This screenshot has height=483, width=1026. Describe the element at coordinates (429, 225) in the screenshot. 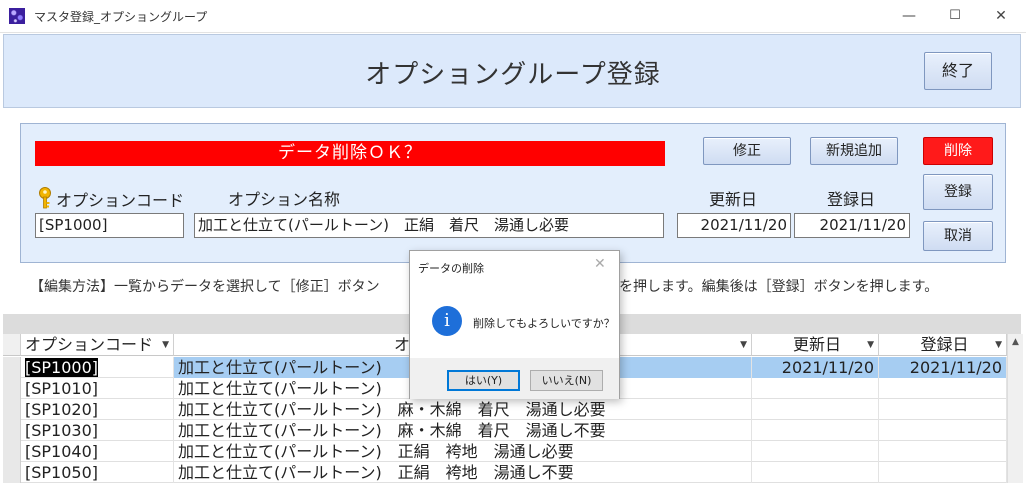

I see `option-name-field: 加工と仕立て(パールトーン) 正絹 着尺 湯通し必要` at that location.